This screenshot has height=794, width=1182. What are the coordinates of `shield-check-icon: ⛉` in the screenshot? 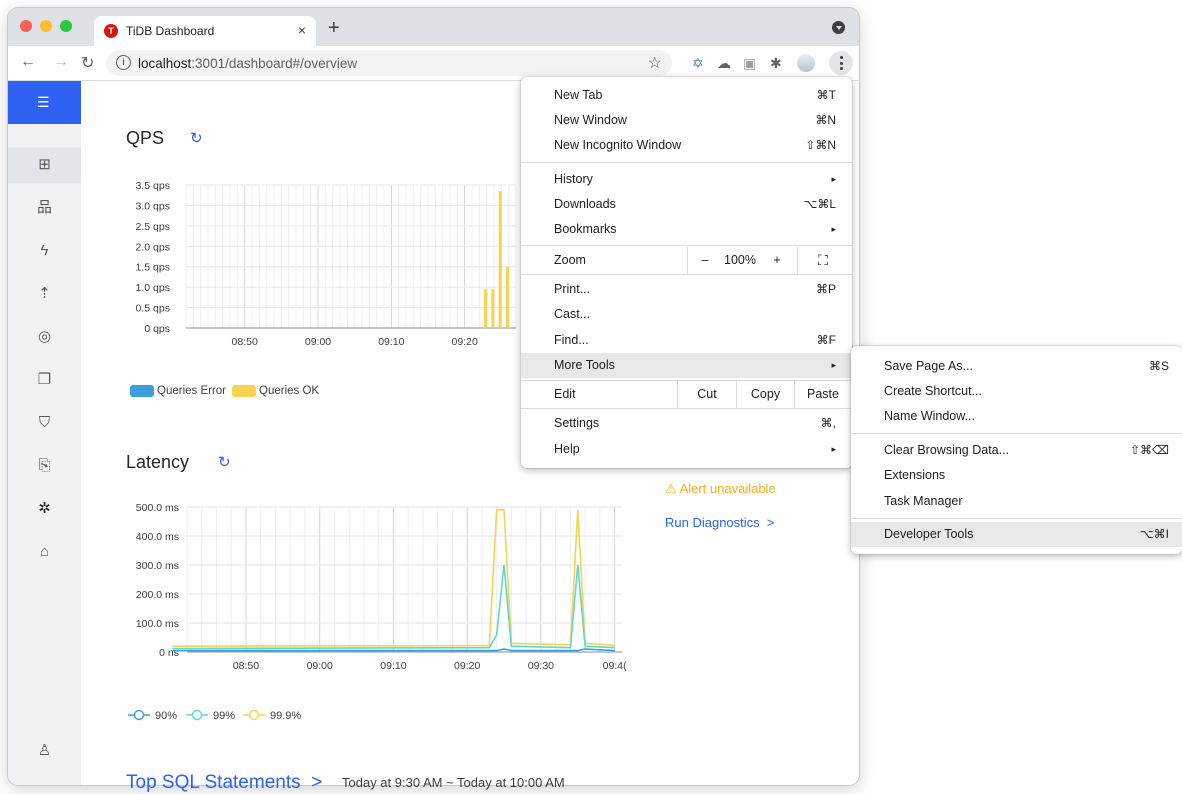 It's located at (44, 422).